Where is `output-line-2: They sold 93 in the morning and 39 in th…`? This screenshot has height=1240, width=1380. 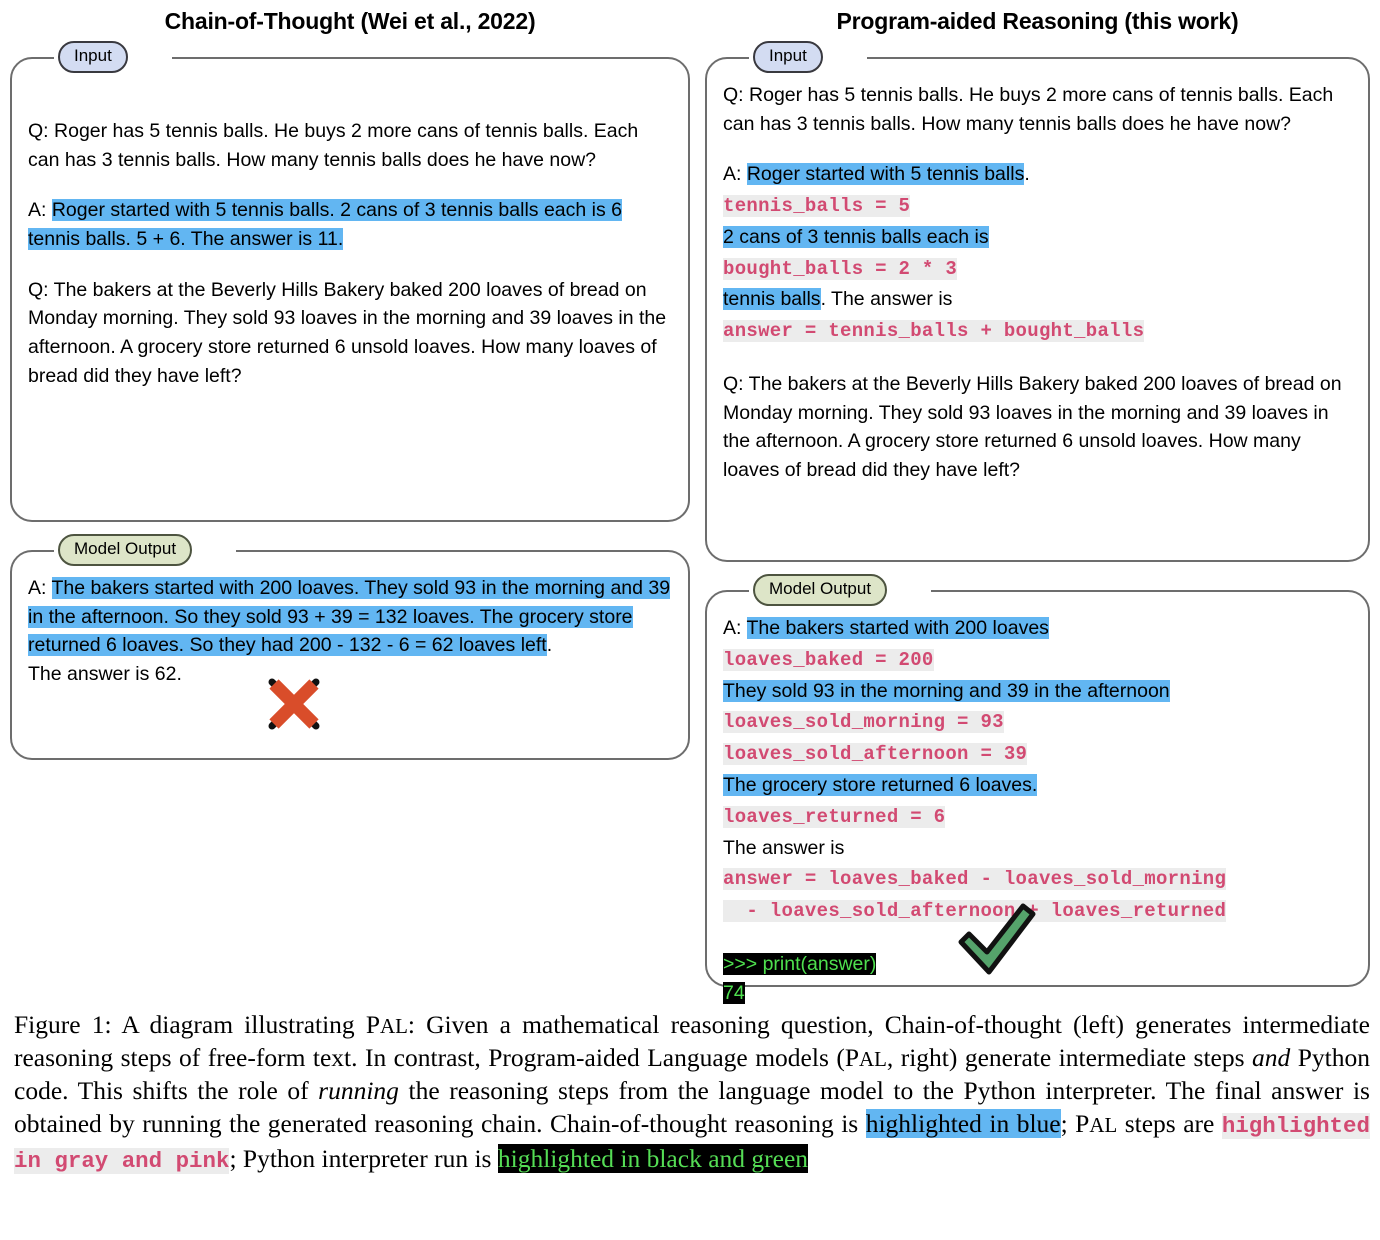 output-line-2: They sold 93 in the morning and 39 in th… is located at coordinates (1037, 691).